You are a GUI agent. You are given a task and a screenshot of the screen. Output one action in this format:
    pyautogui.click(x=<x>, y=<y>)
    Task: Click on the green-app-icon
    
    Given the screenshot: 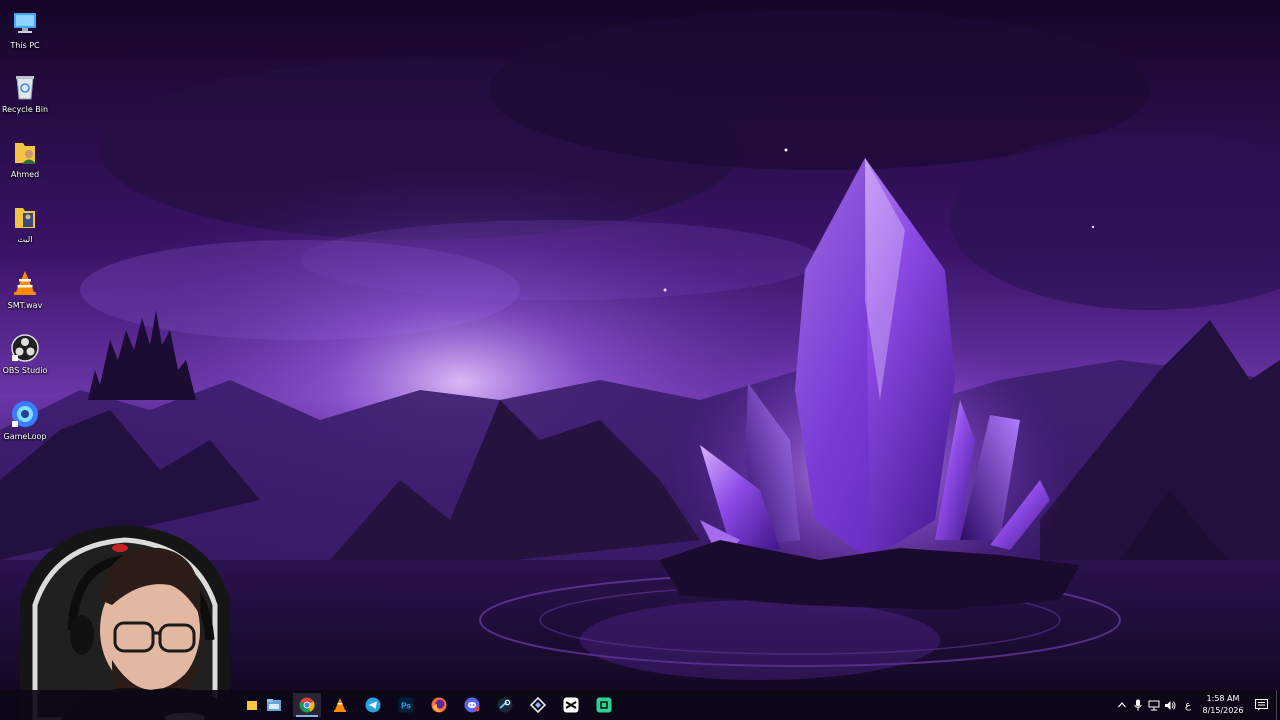 What is the action you would take?
    pyautogui.click(x=604, y=705)
    